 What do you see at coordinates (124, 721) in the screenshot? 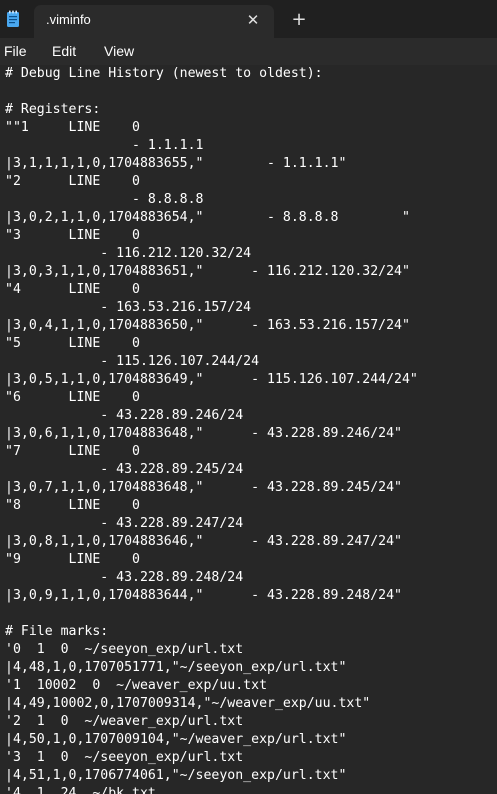
I see `editor-line: '2 1 0 ~/weaver_exp/url.txt` at bounding box center [124, 721].